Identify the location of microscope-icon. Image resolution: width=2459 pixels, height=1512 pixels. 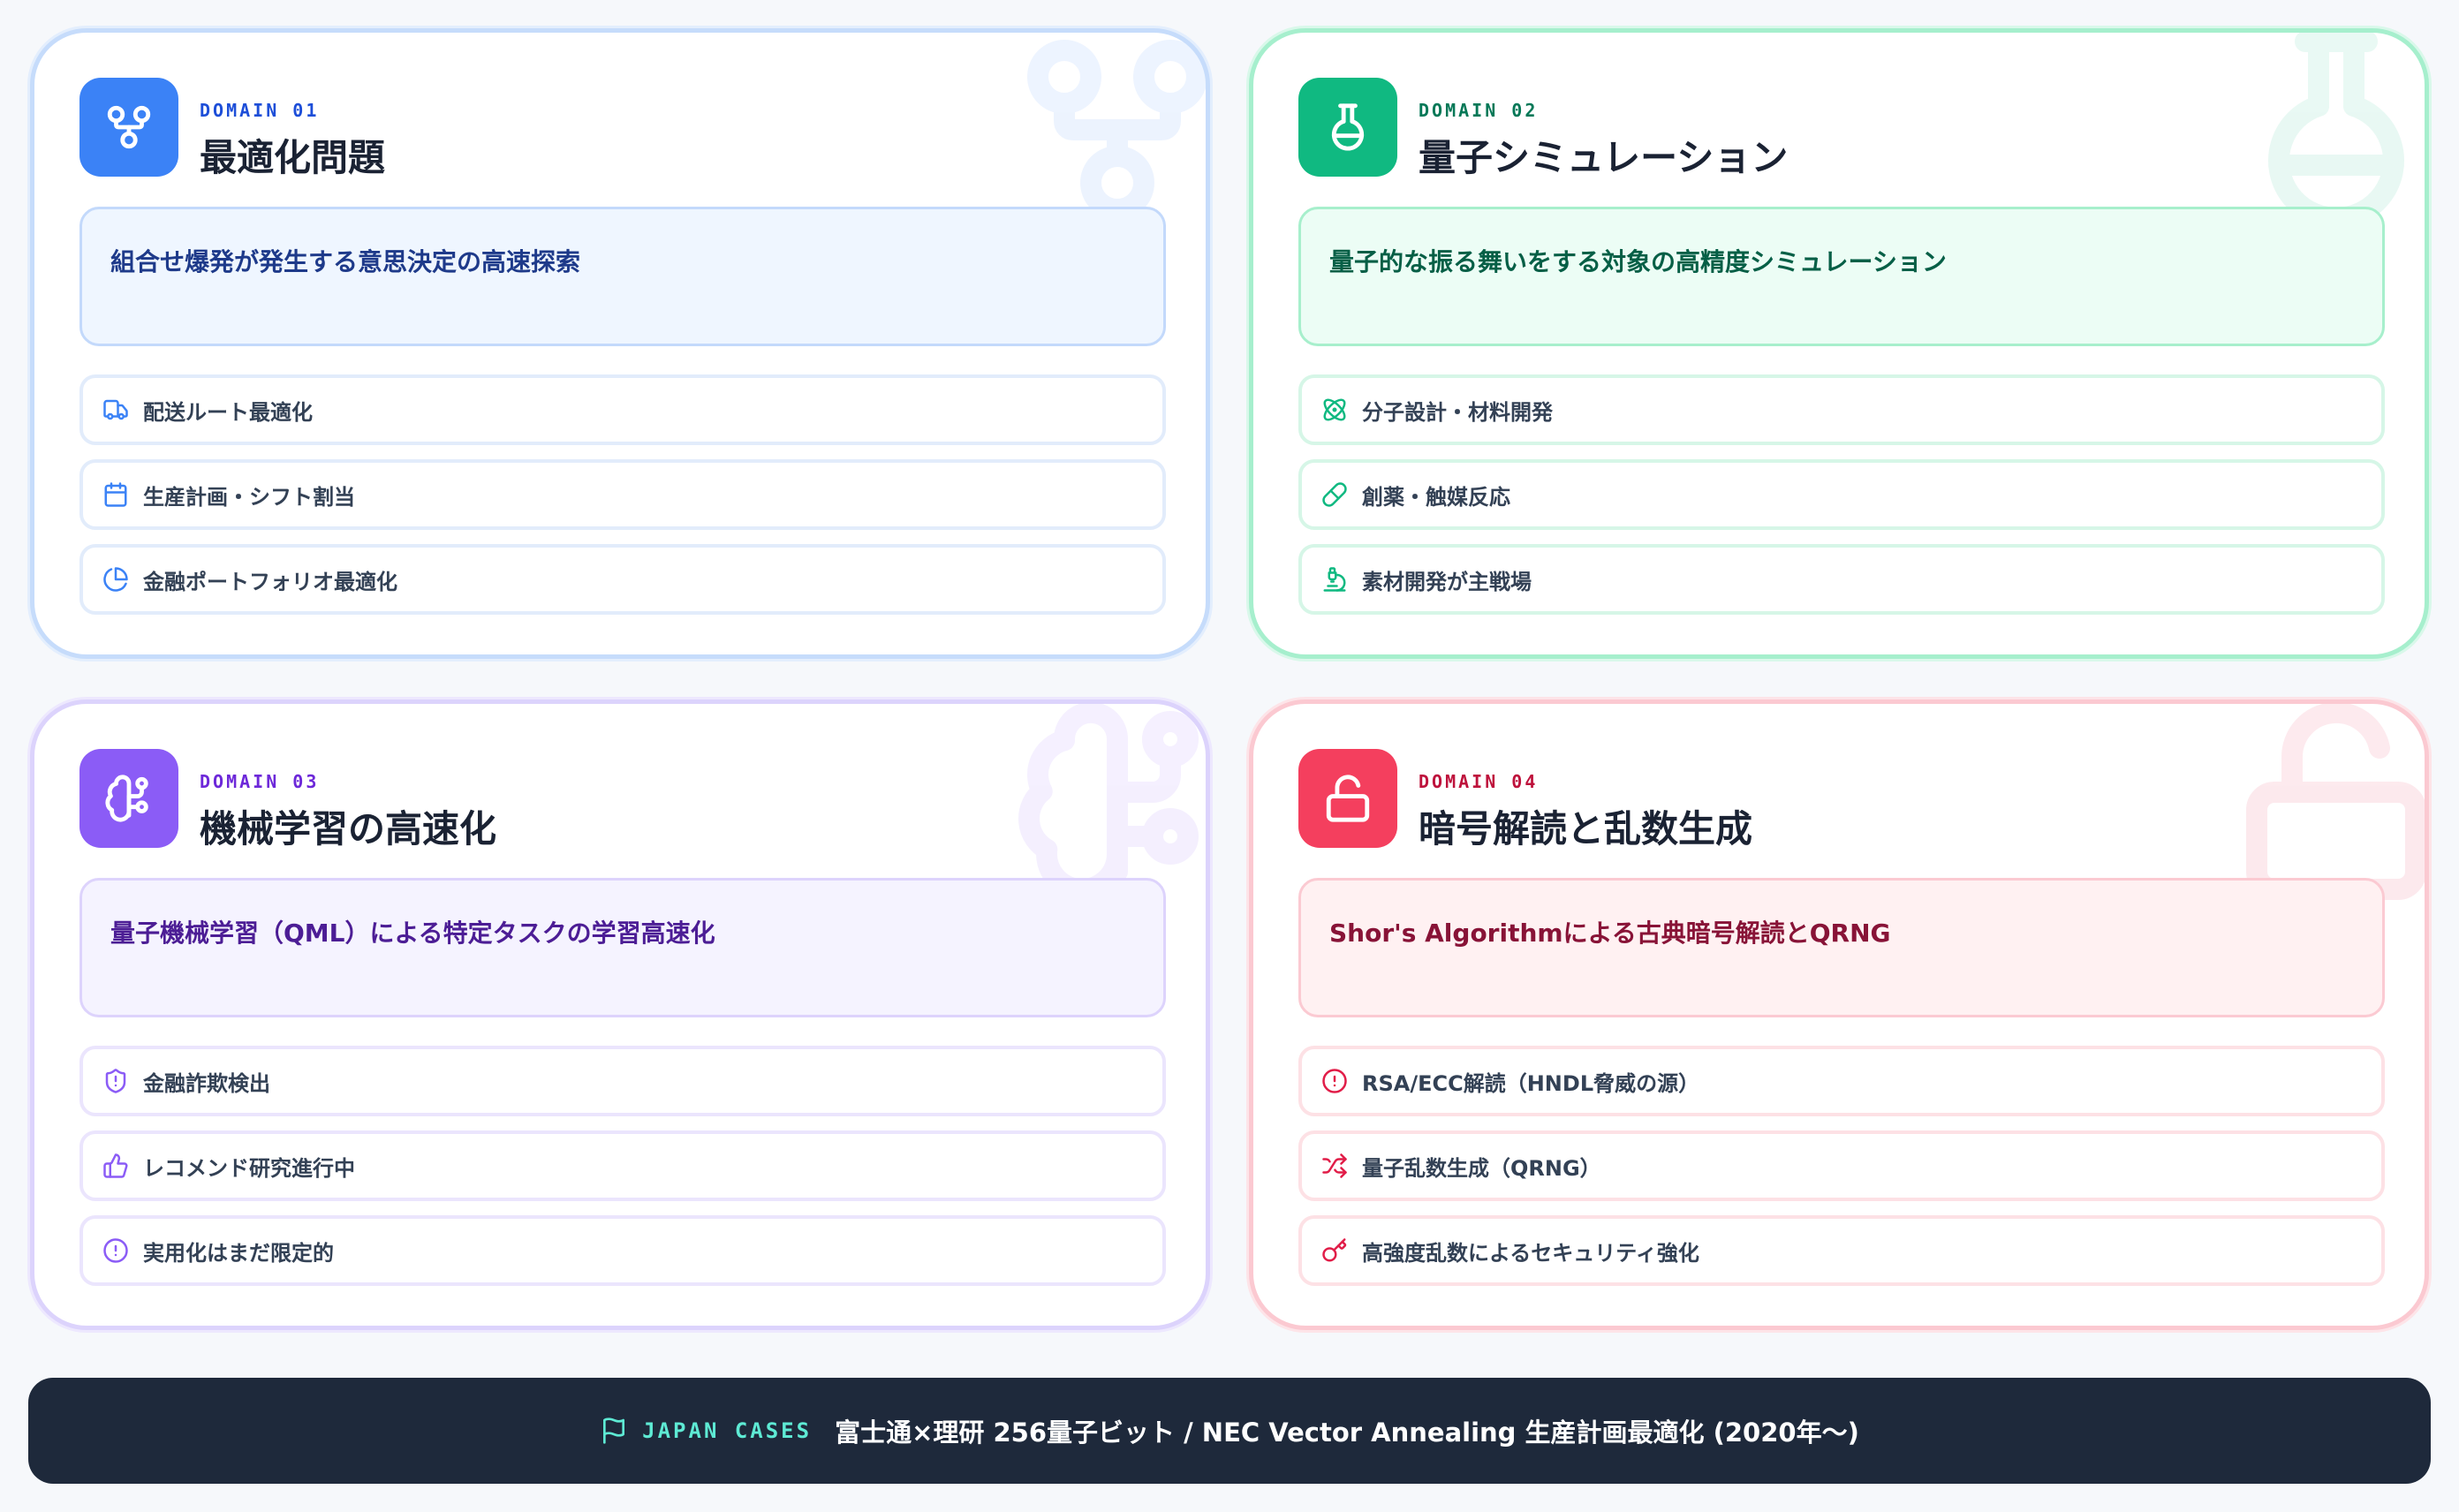
(1335, 580).